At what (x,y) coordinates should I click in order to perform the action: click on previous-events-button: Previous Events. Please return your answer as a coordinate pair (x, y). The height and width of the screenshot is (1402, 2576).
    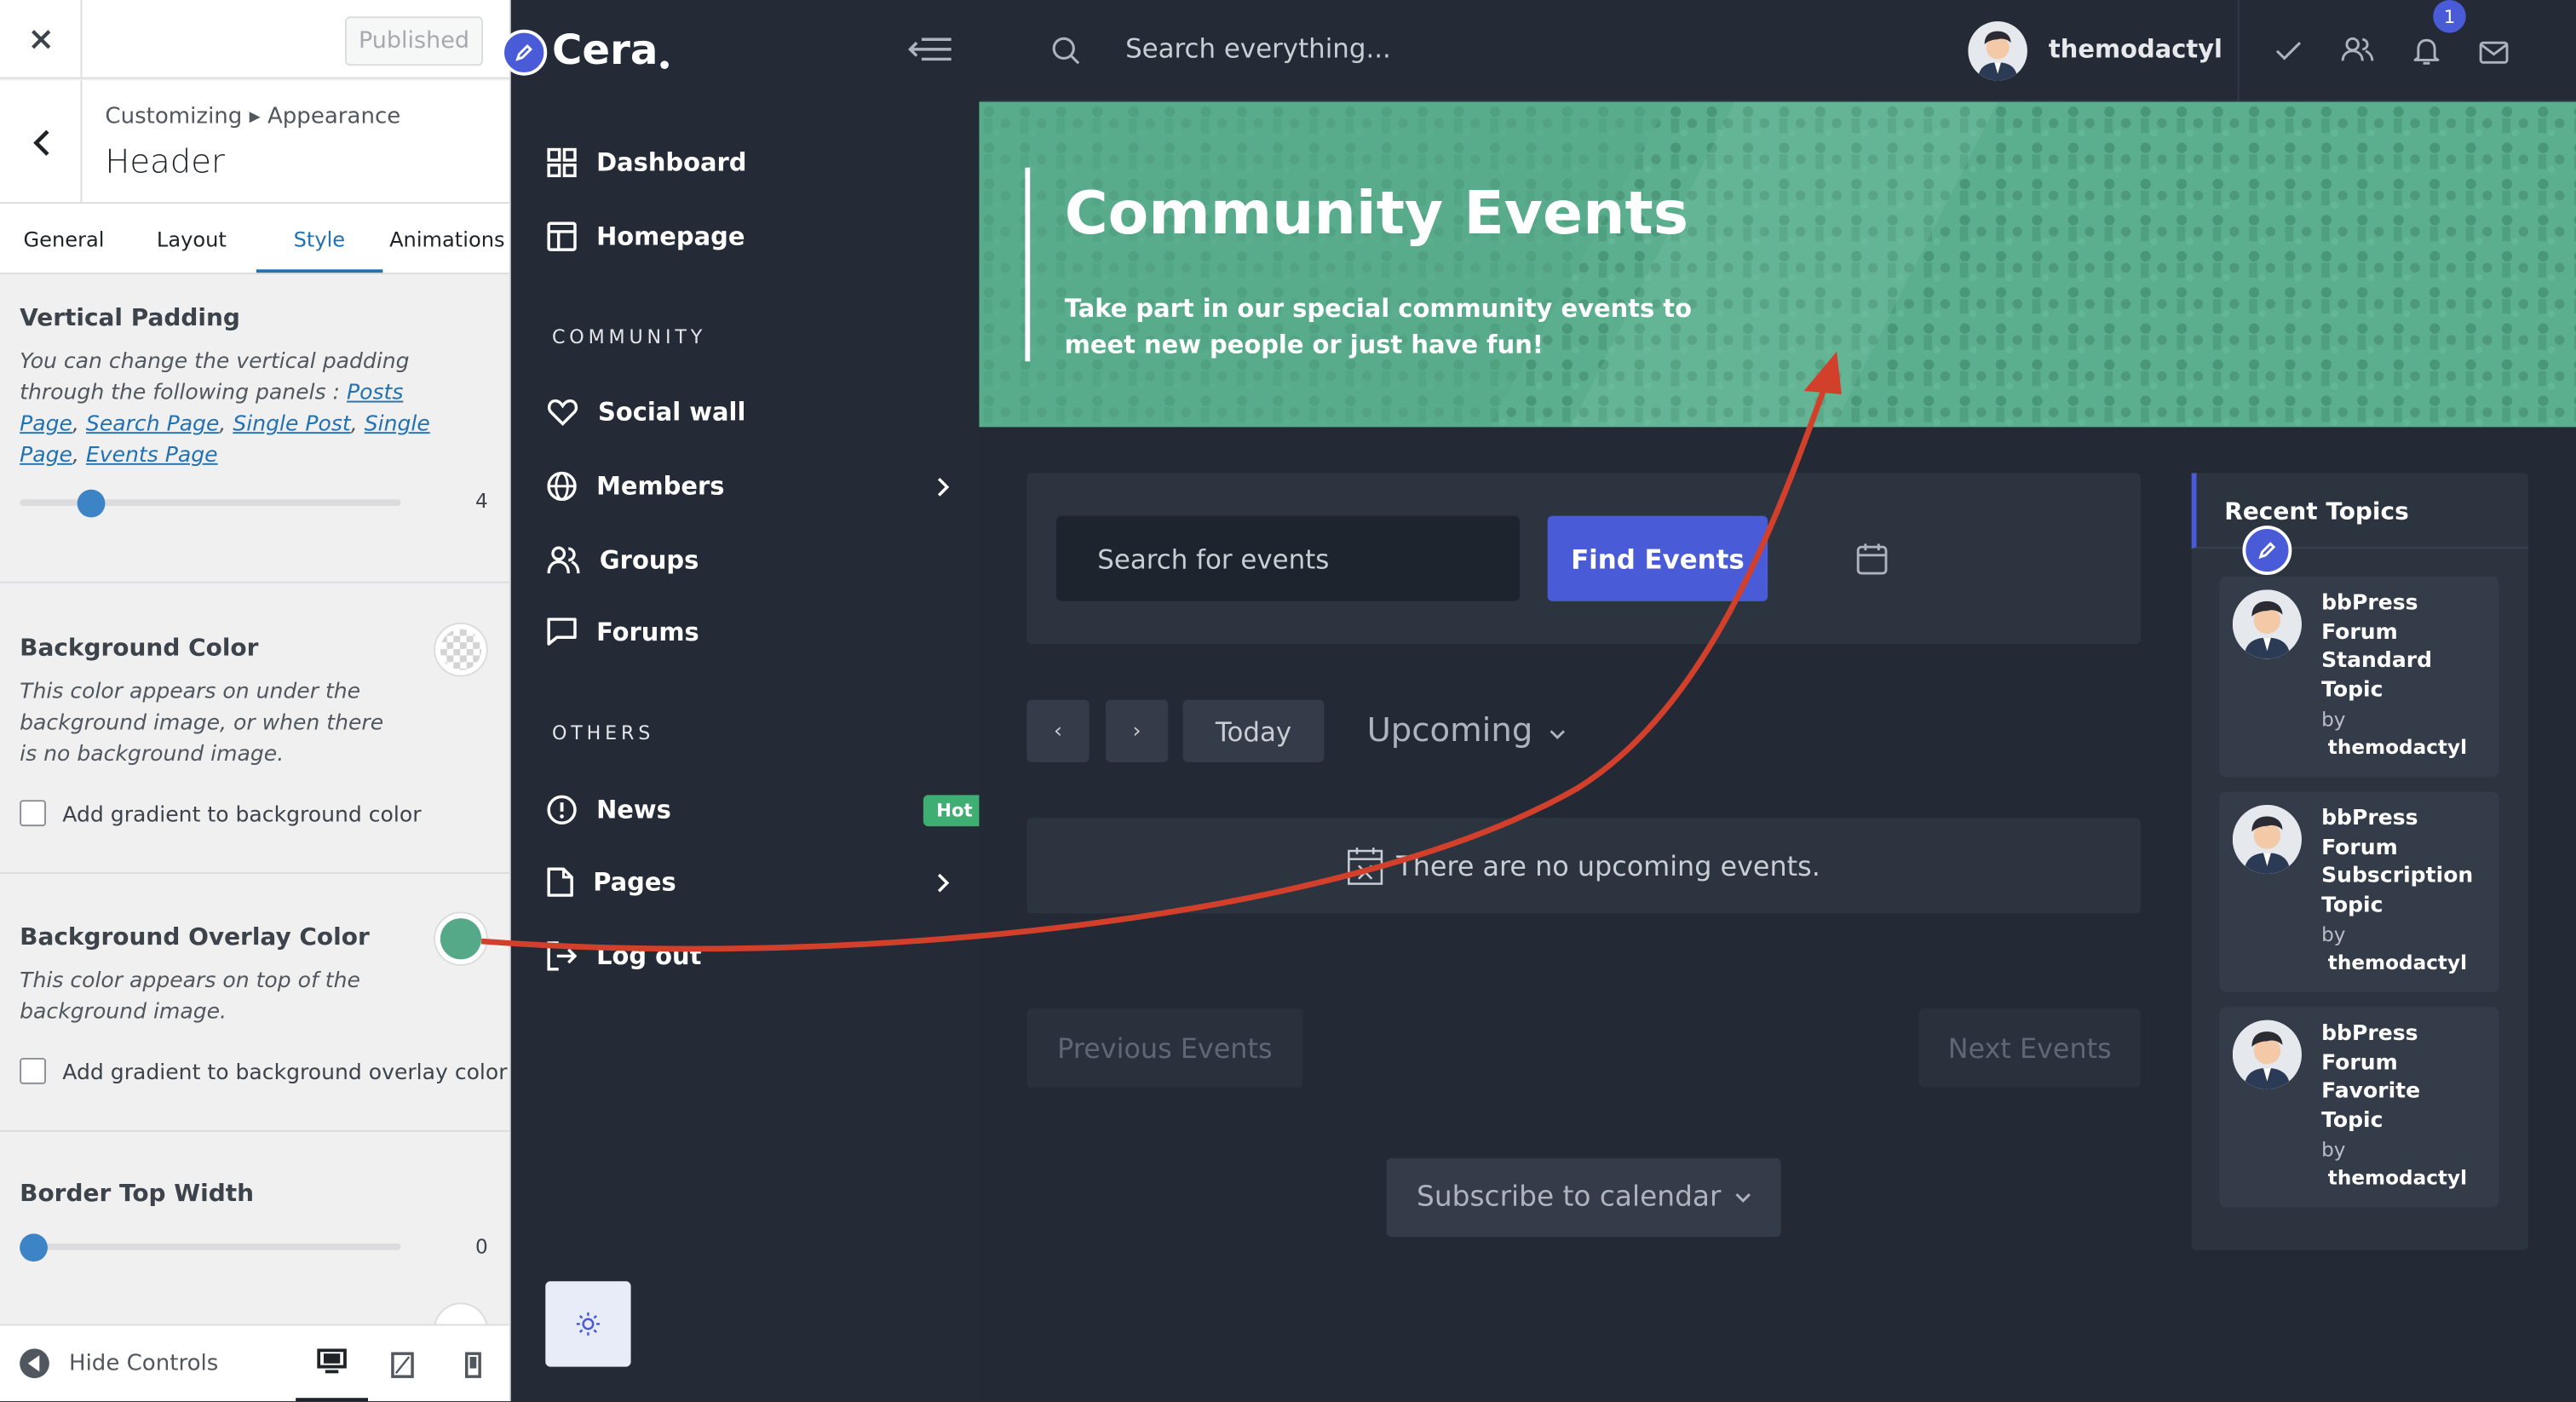
    Looking at the image, I should click on (1165, 1048).